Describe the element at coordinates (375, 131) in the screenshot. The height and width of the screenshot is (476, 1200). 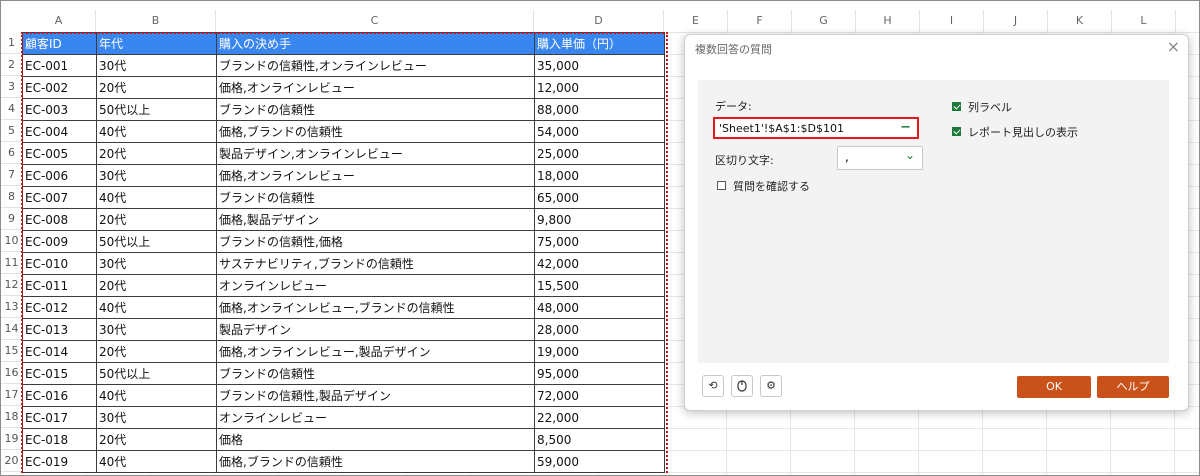
I see `table-cell: 価格,ブランドの信頼性` at that location.